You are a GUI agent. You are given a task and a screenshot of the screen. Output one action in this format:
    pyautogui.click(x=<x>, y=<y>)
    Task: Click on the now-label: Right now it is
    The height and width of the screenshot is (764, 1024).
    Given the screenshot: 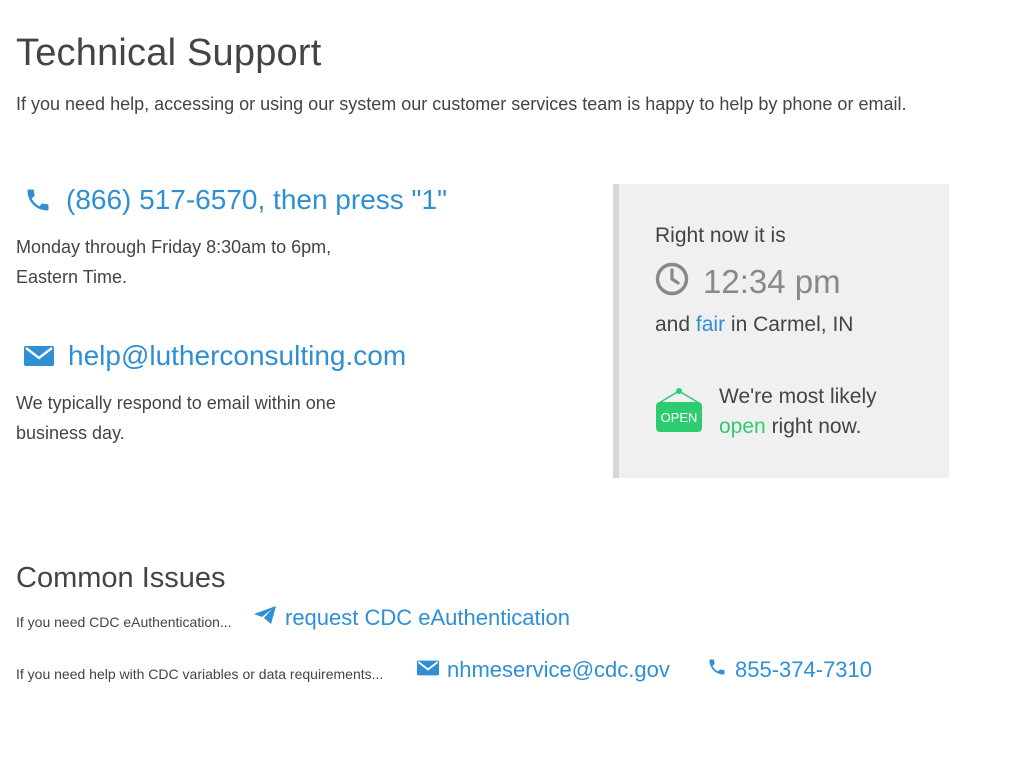 What is the action you would take?
    pyautogui.click(x=720, y=235)
    